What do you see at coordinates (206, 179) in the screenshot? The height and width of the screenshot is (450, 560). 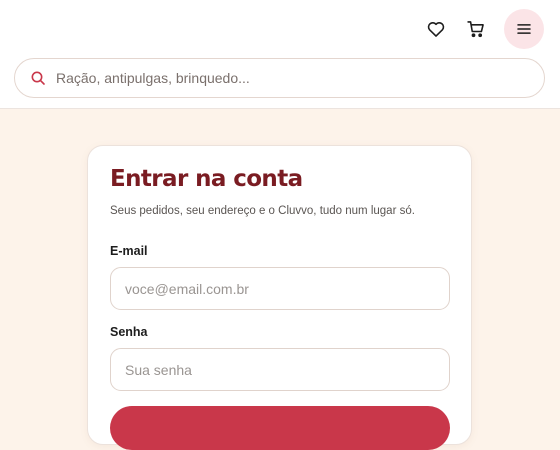 I see `page-title: Entrar na conta` at bounding box center [206, 179].